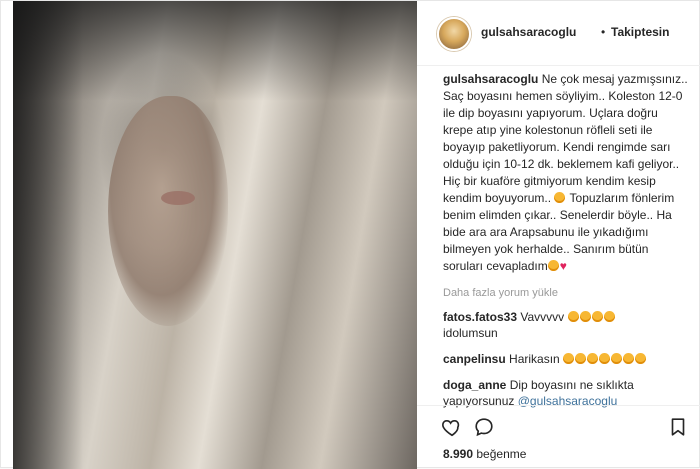 The height and width of the screenshot is (469, 700). What do you see at coordinates (484, 427) in the screenshot?
I see `speech-bubble-icon` at bounding box center [484, 427].